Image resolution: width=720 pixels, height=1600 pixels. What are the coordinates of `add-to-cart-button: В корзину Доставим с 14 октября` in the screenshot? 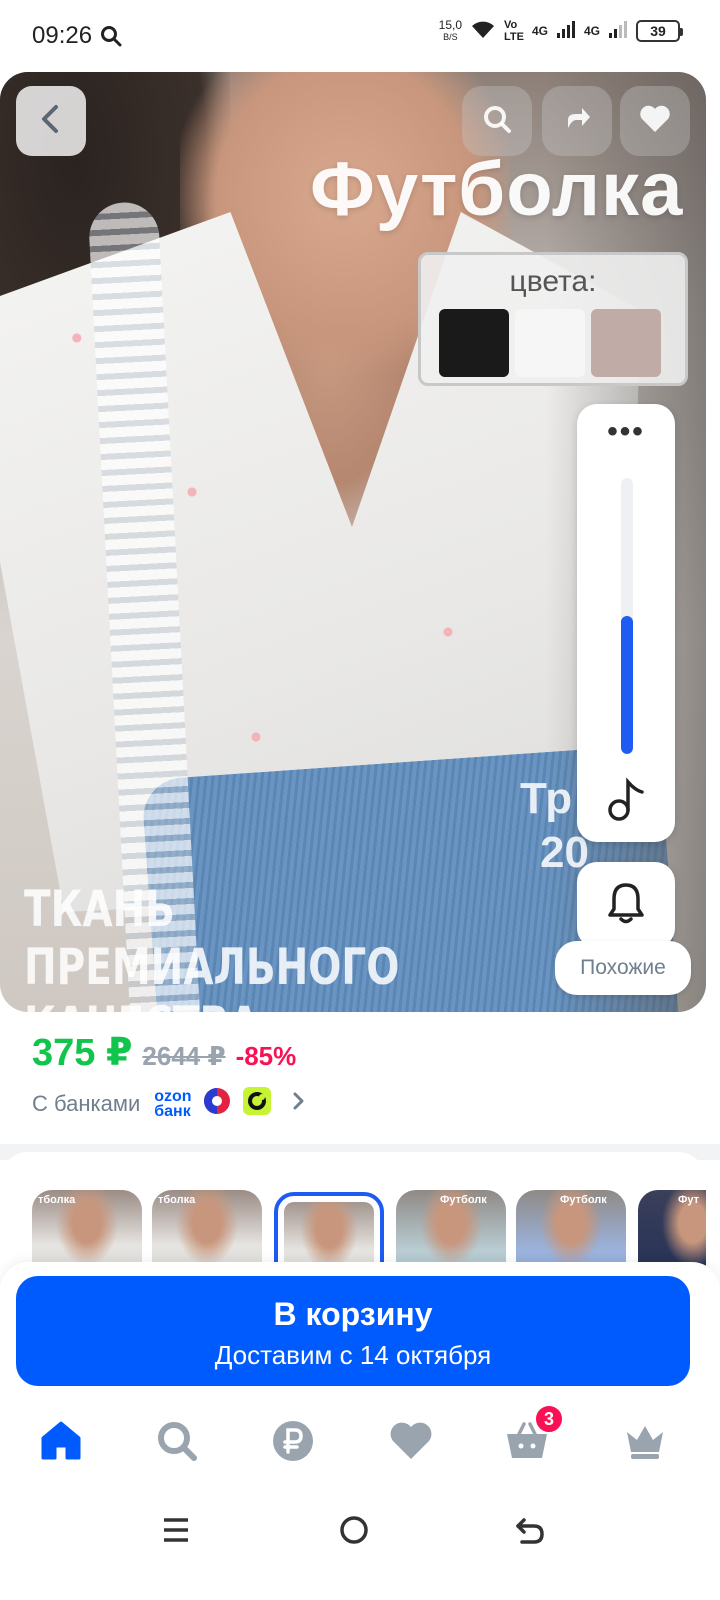 It's located at (353, 1331).